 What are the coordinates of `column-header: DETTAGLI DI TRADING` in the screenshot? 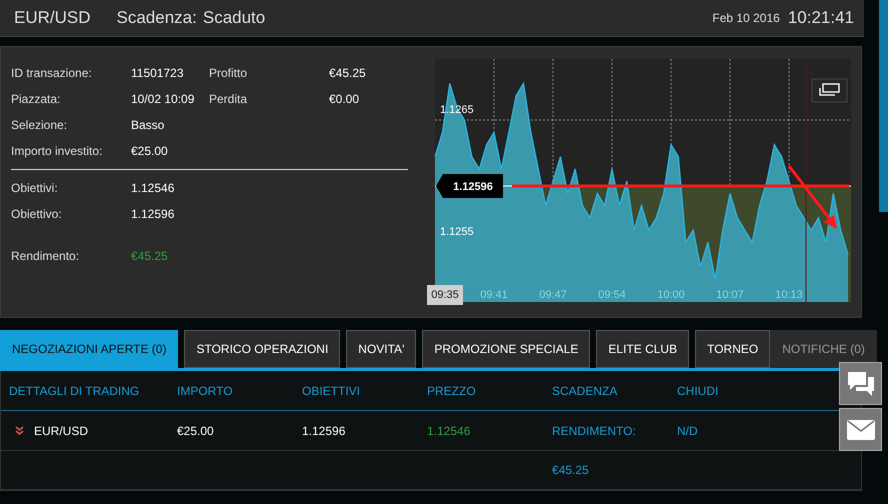 It's located at (74, 391).